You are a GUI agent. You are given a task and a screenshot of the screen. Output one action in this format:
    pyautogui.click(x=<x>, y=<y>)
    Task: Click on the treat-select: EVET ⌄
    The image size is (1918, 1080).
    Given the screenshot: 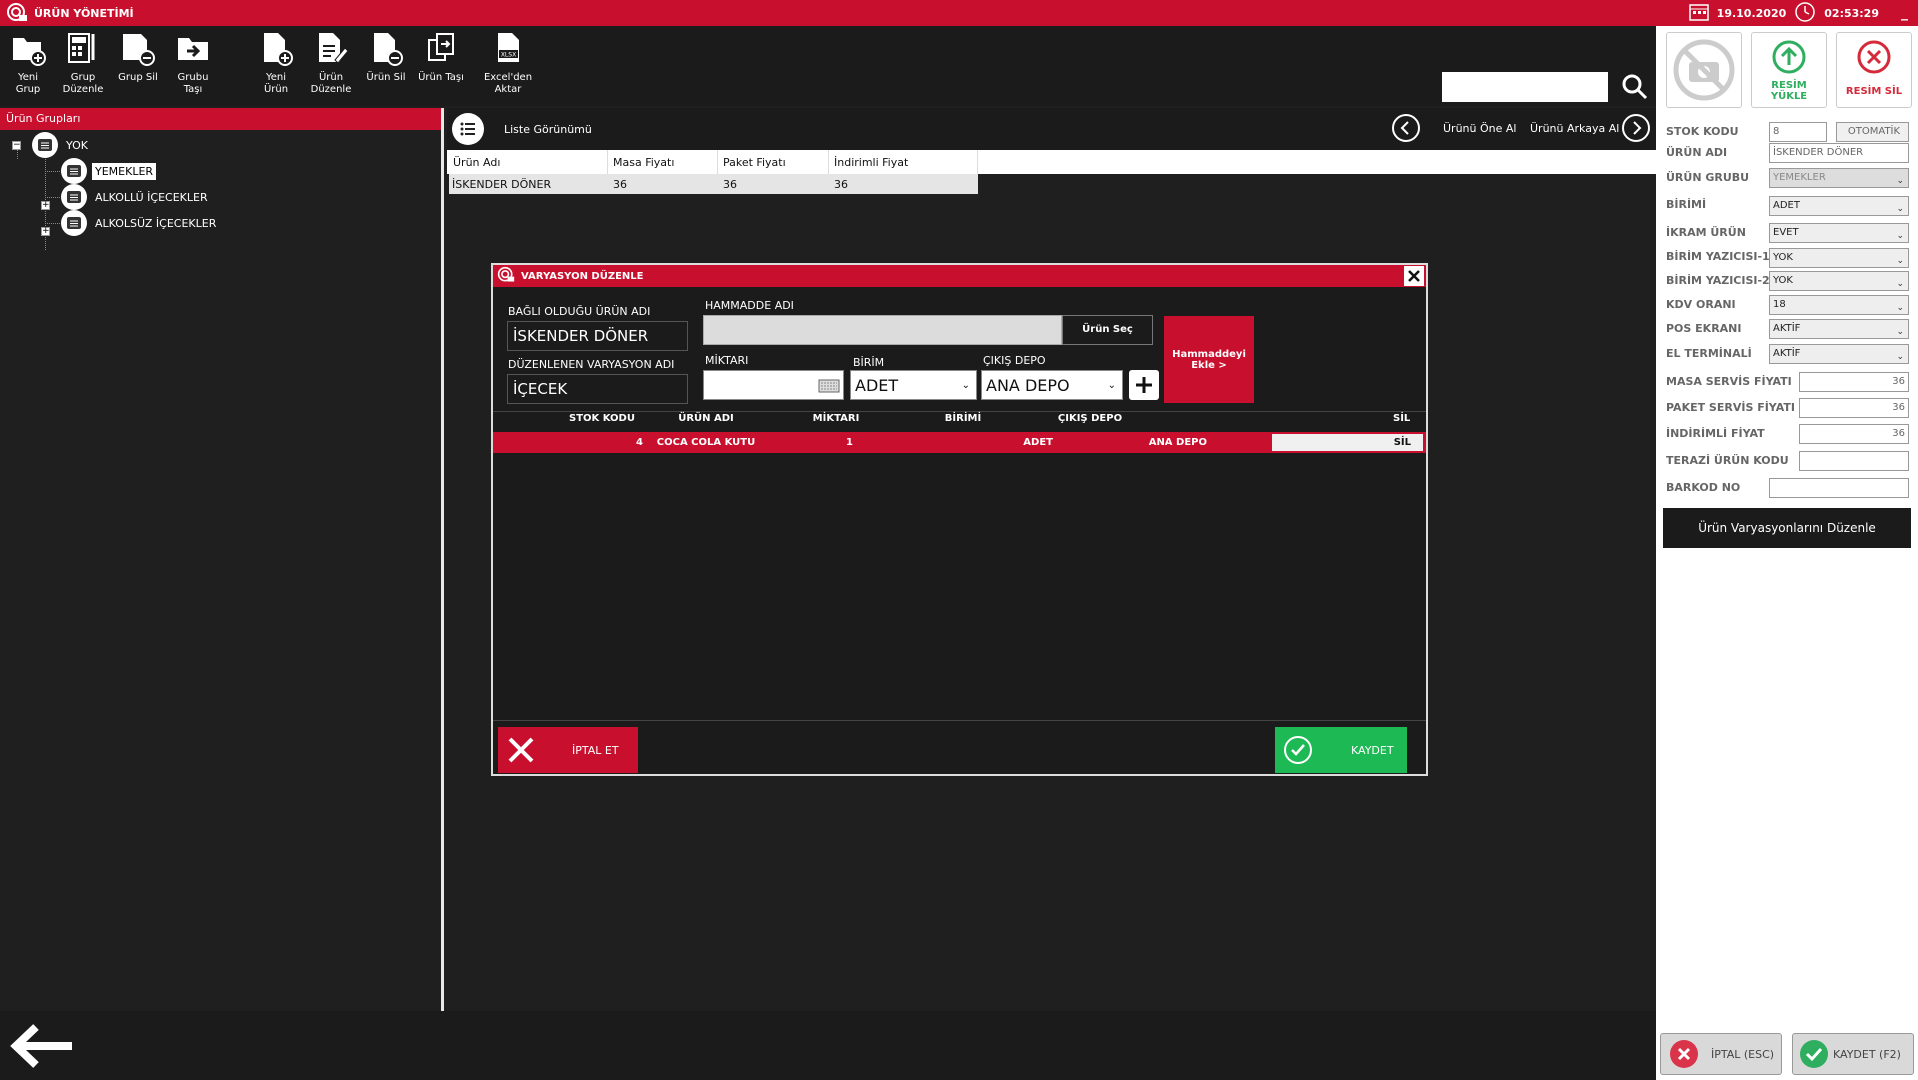 What is the action you would take?
    pyautogui.click(x=1839, y=233)
    